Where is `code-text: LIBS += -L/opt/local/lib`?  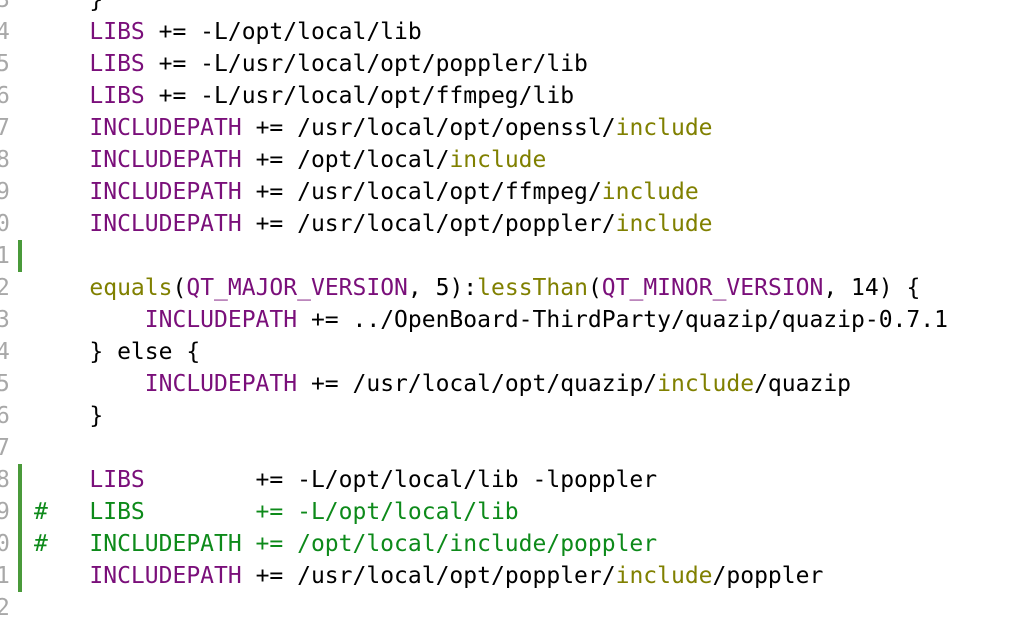
code-text: LIBS += -L/opt/local/lib is located at coordinates (228, 32).